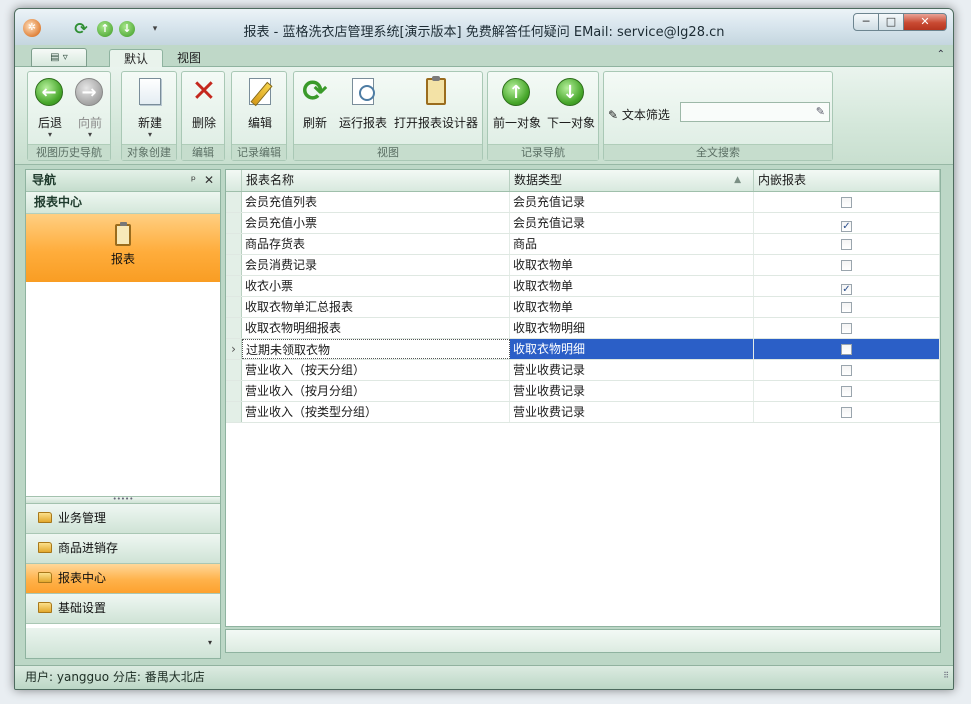 The width and height of the screenshot is (971, 704). What do you see at coordinates (376, 202) in the screenshot?
I see `cell-report-name: 会员充值列表` at bounding box center [376, 202].